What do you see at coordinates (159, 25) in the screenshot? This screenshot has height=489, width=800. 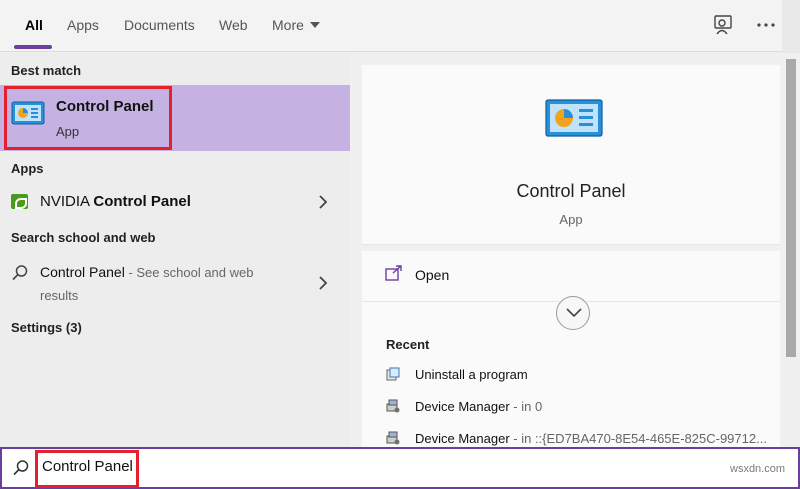 I see `tab-documents: Documents` at bounding box center [159, 25].